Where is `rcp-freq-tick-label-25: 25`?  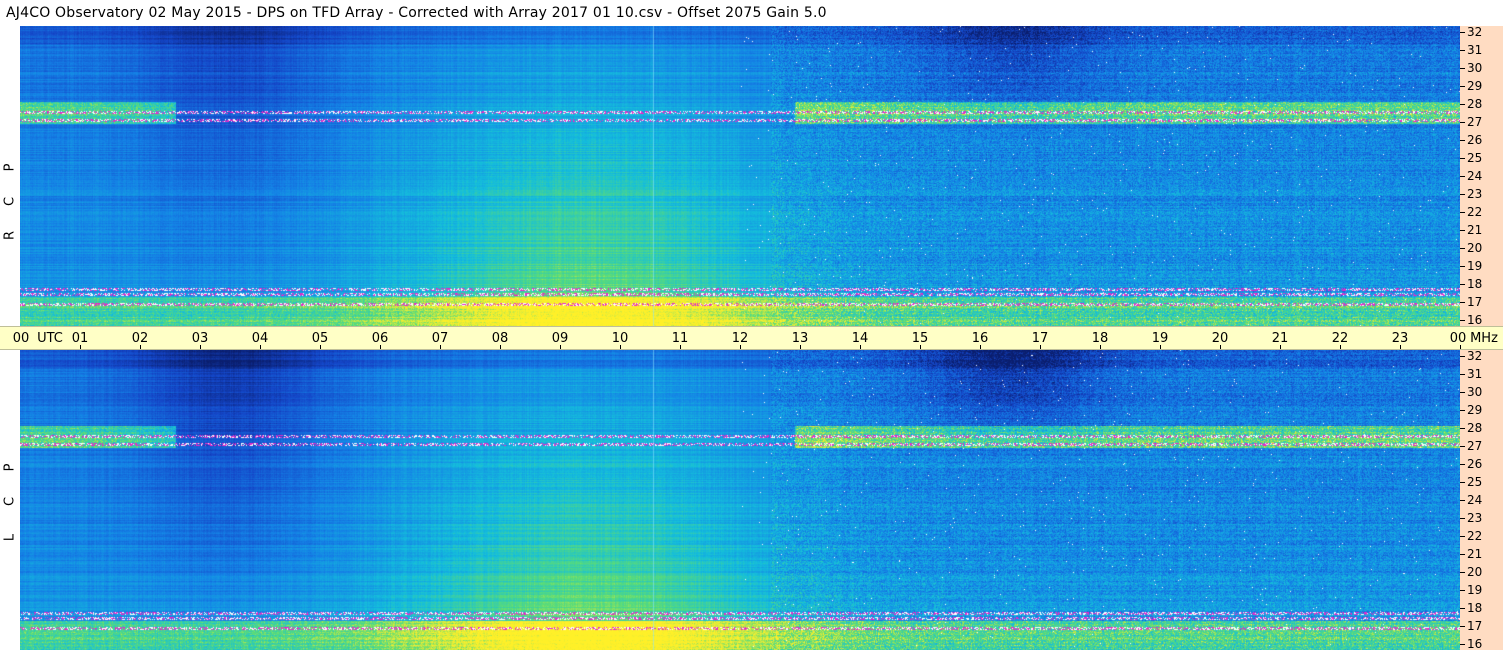
rcp-freq-tick-label-25: 25 is located at coordinates (1475, 158).